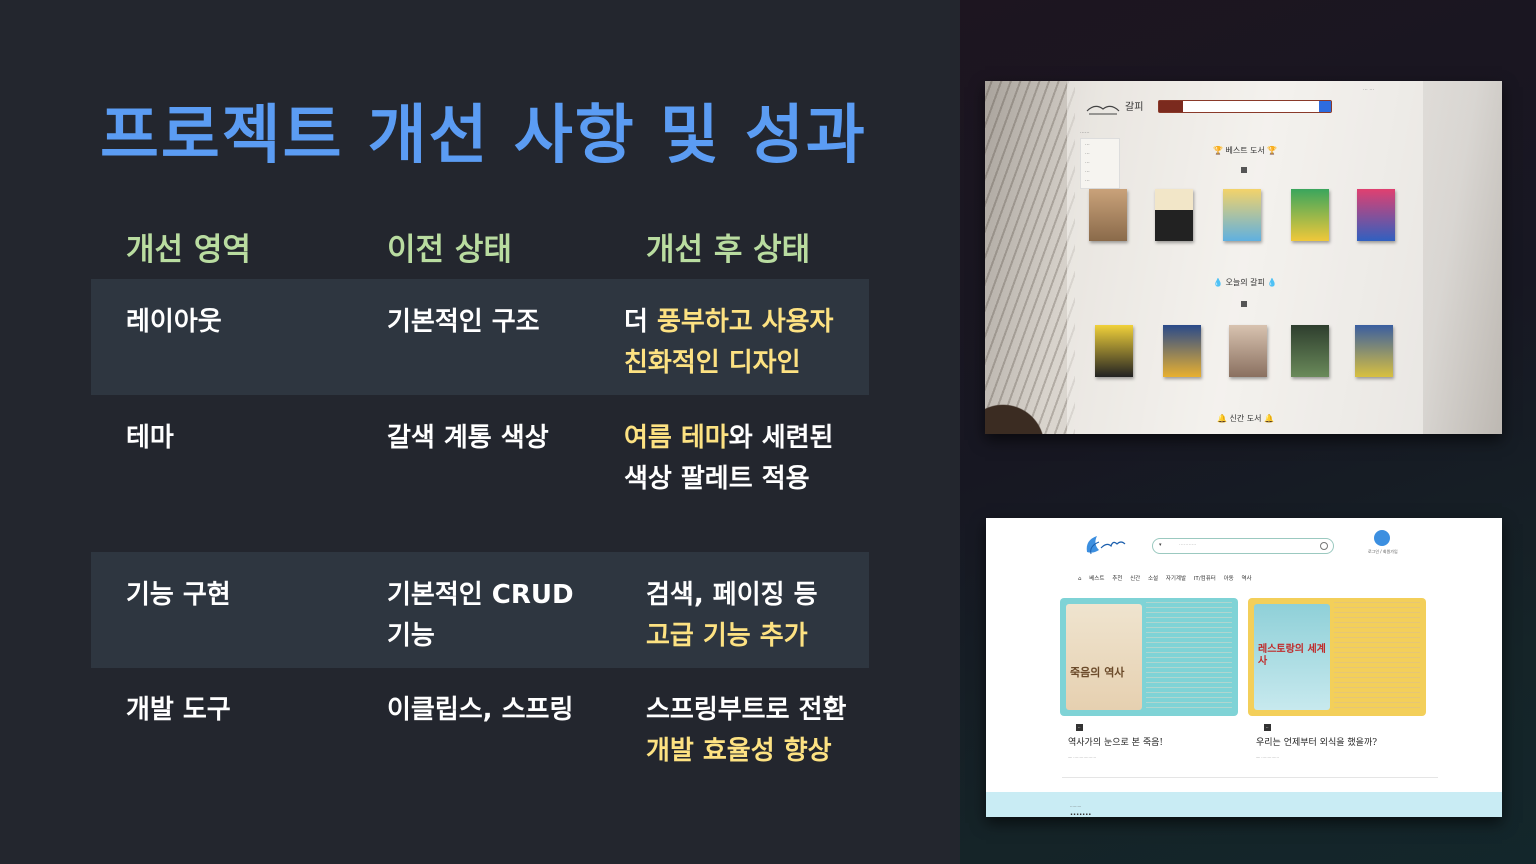  Describe the element at coordinates (1076, 806) in the screenshot. I see `band-subtitle: ·········` at that location.